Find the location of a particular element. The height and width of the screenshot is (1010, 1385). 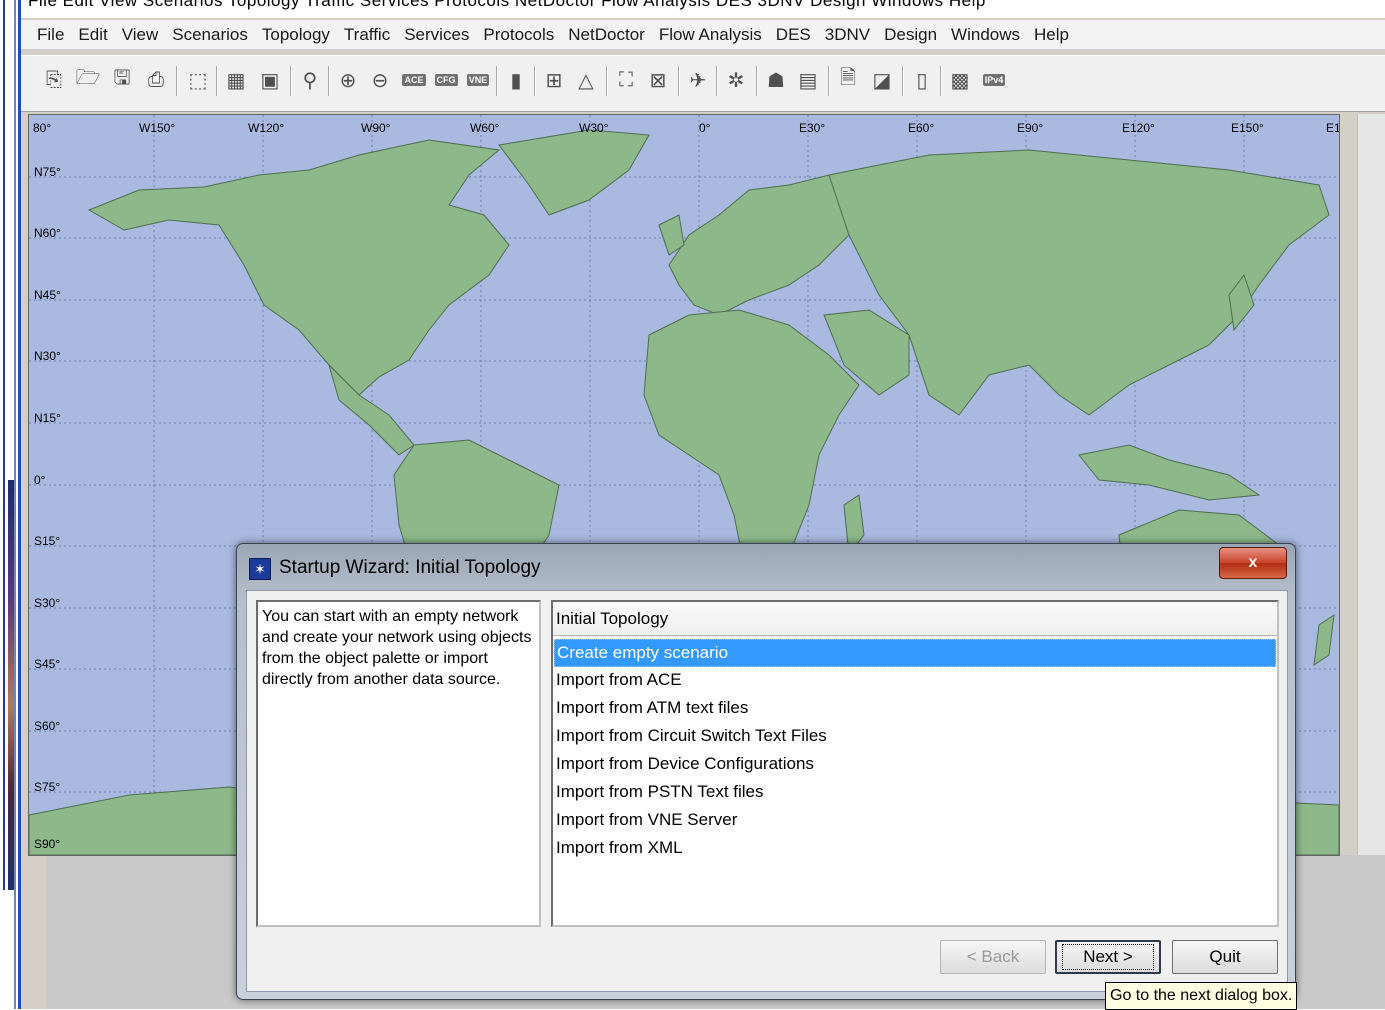

lon-label: W150° is located at coordinates (157, 128).